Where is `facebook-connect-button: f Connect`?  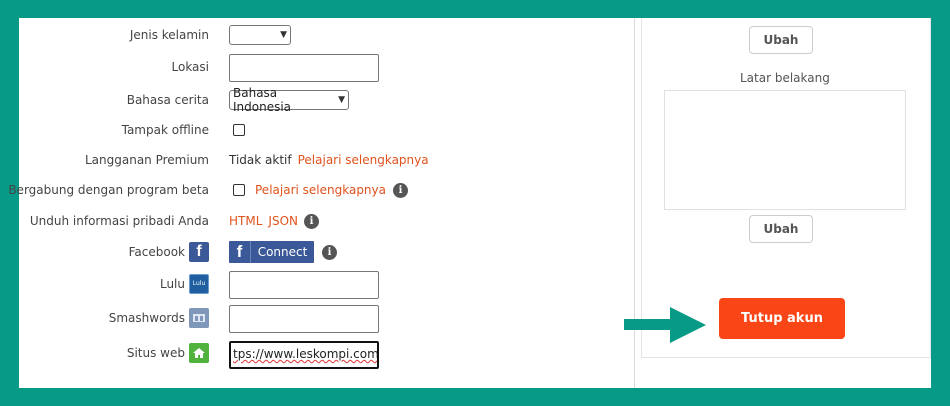 facebook-connect-button: f Connect is located at coordinates (271, 252).